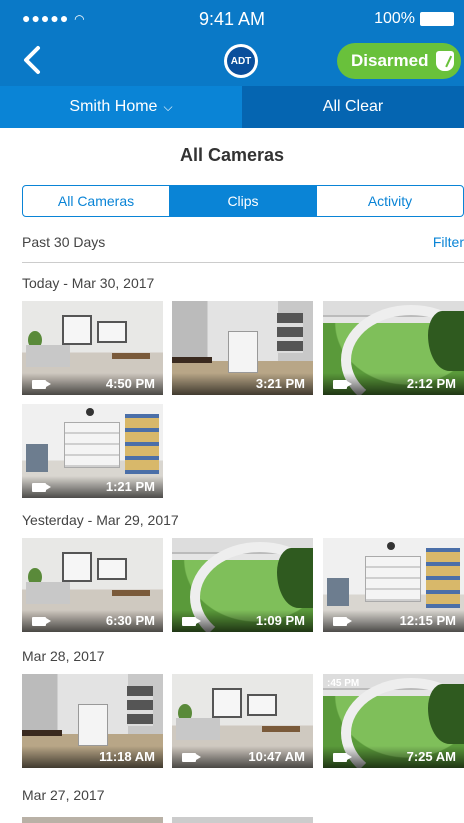 Image resolution: width=464 pixels, height=823 pixels. Describe the element at coordinates (389, 201) in the screenshot. I see `tab-activity: Activity` at that location.